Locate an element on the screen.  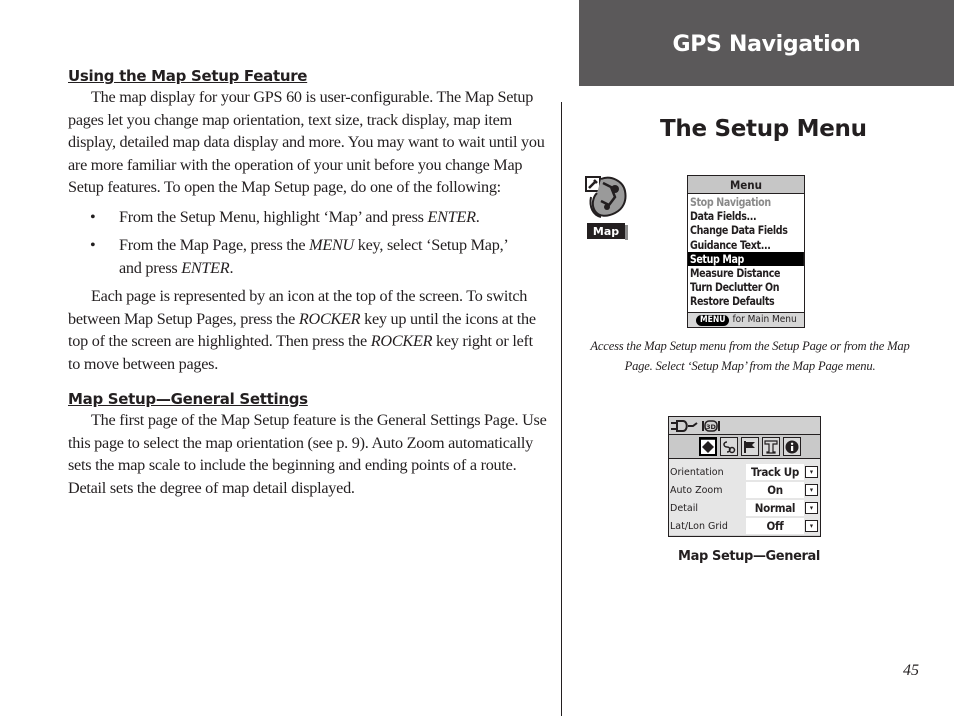
page-number: 45 is located at coordinates (911, 670).